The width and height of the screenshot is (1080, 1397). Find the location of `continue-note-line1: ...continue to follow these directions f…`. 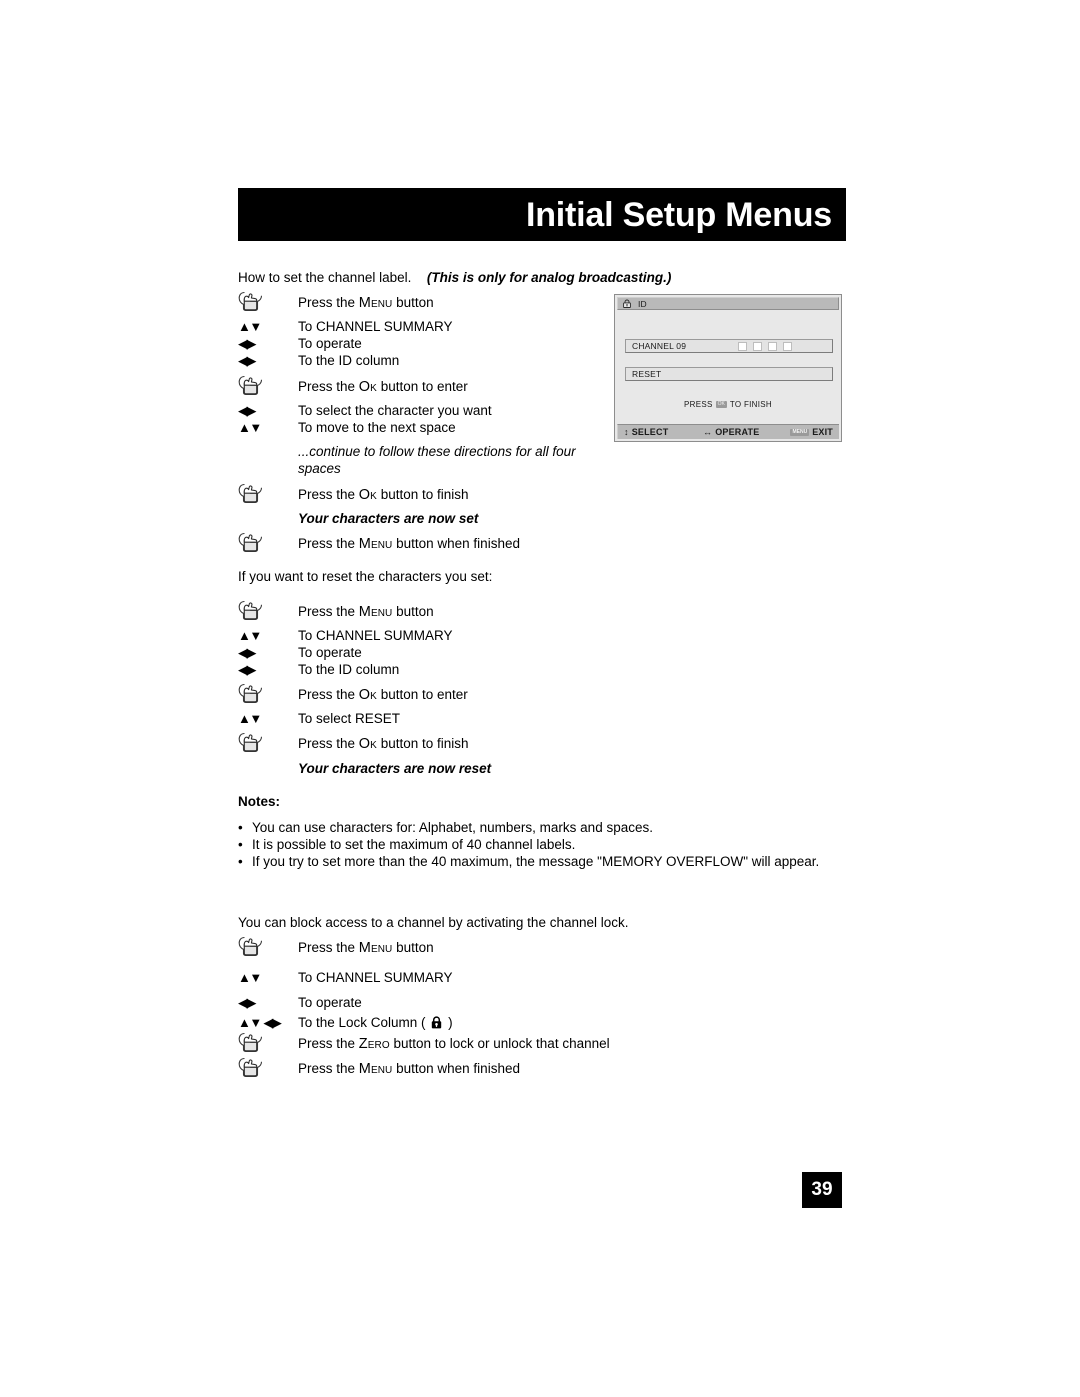

continue-note-line1: ...continue to follow these directions f… is located at coordinates (437, 451).